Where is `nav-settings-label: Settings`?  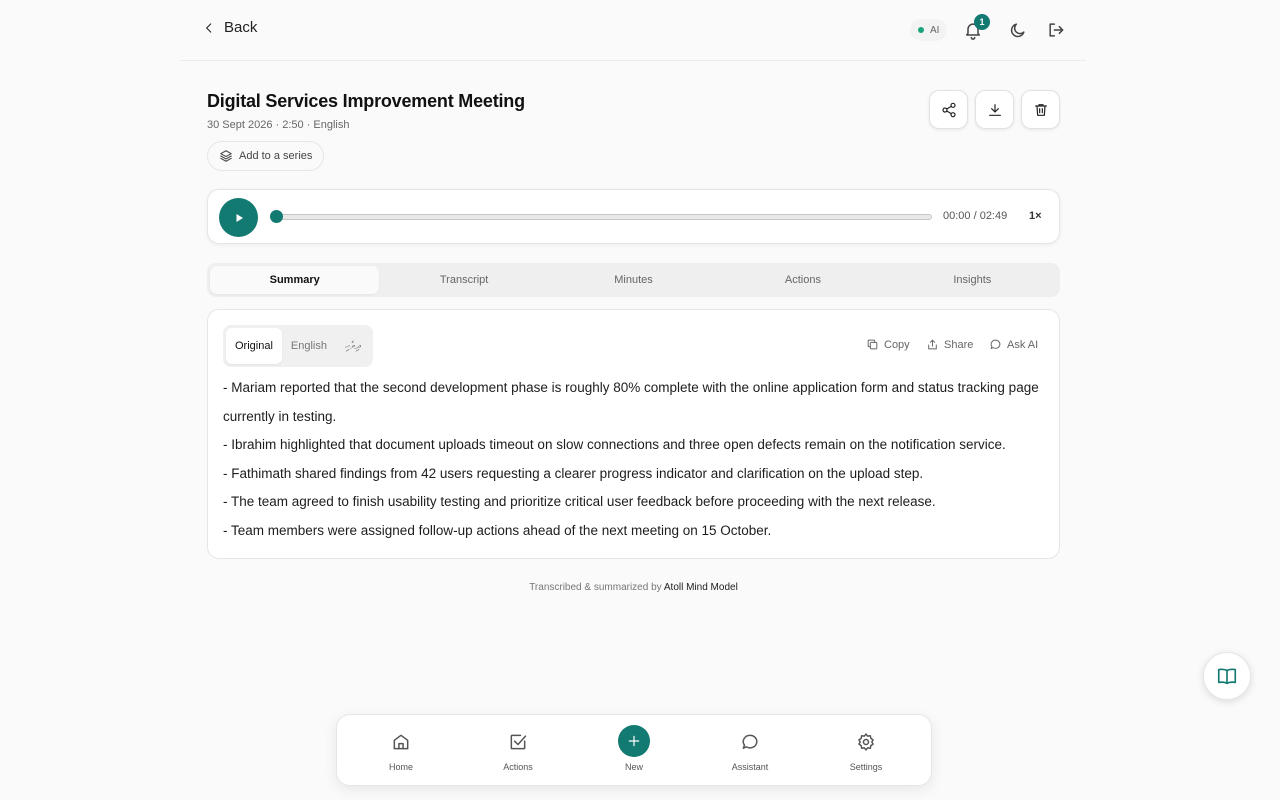 nav-settings-label: Settings is located at coordinates (866, 767).